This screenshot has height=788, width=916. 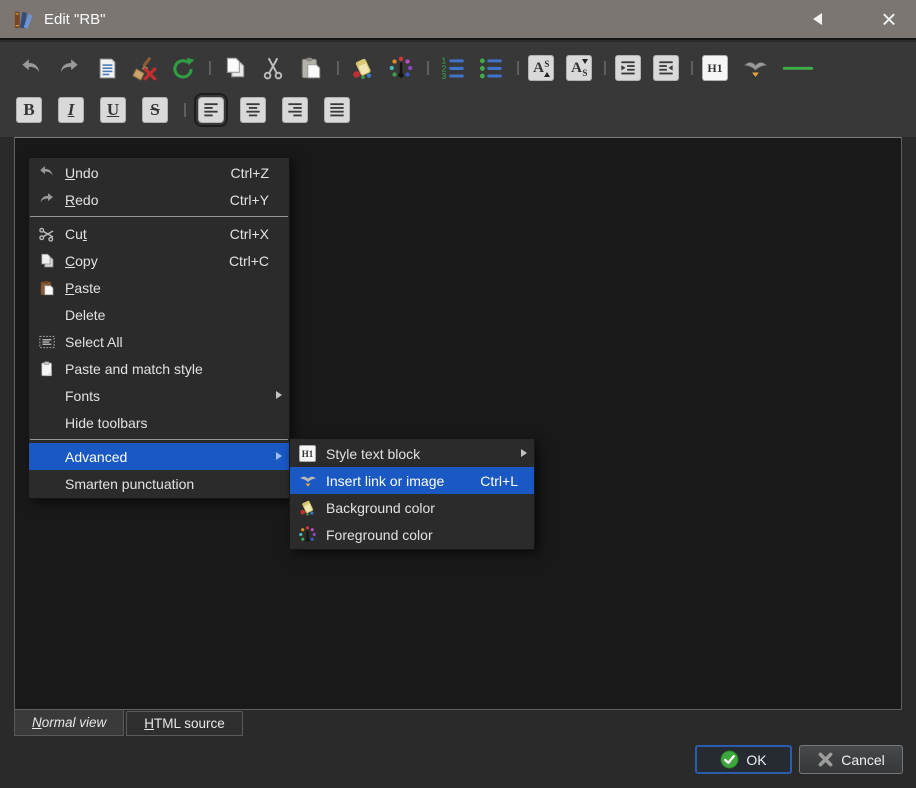 What do you see at coordinates (412, 480) in the screenshot?
I see `submenu-item-insert-link-or-image: Insert link or image Ctrl+L` at bounding box center [412, 480].